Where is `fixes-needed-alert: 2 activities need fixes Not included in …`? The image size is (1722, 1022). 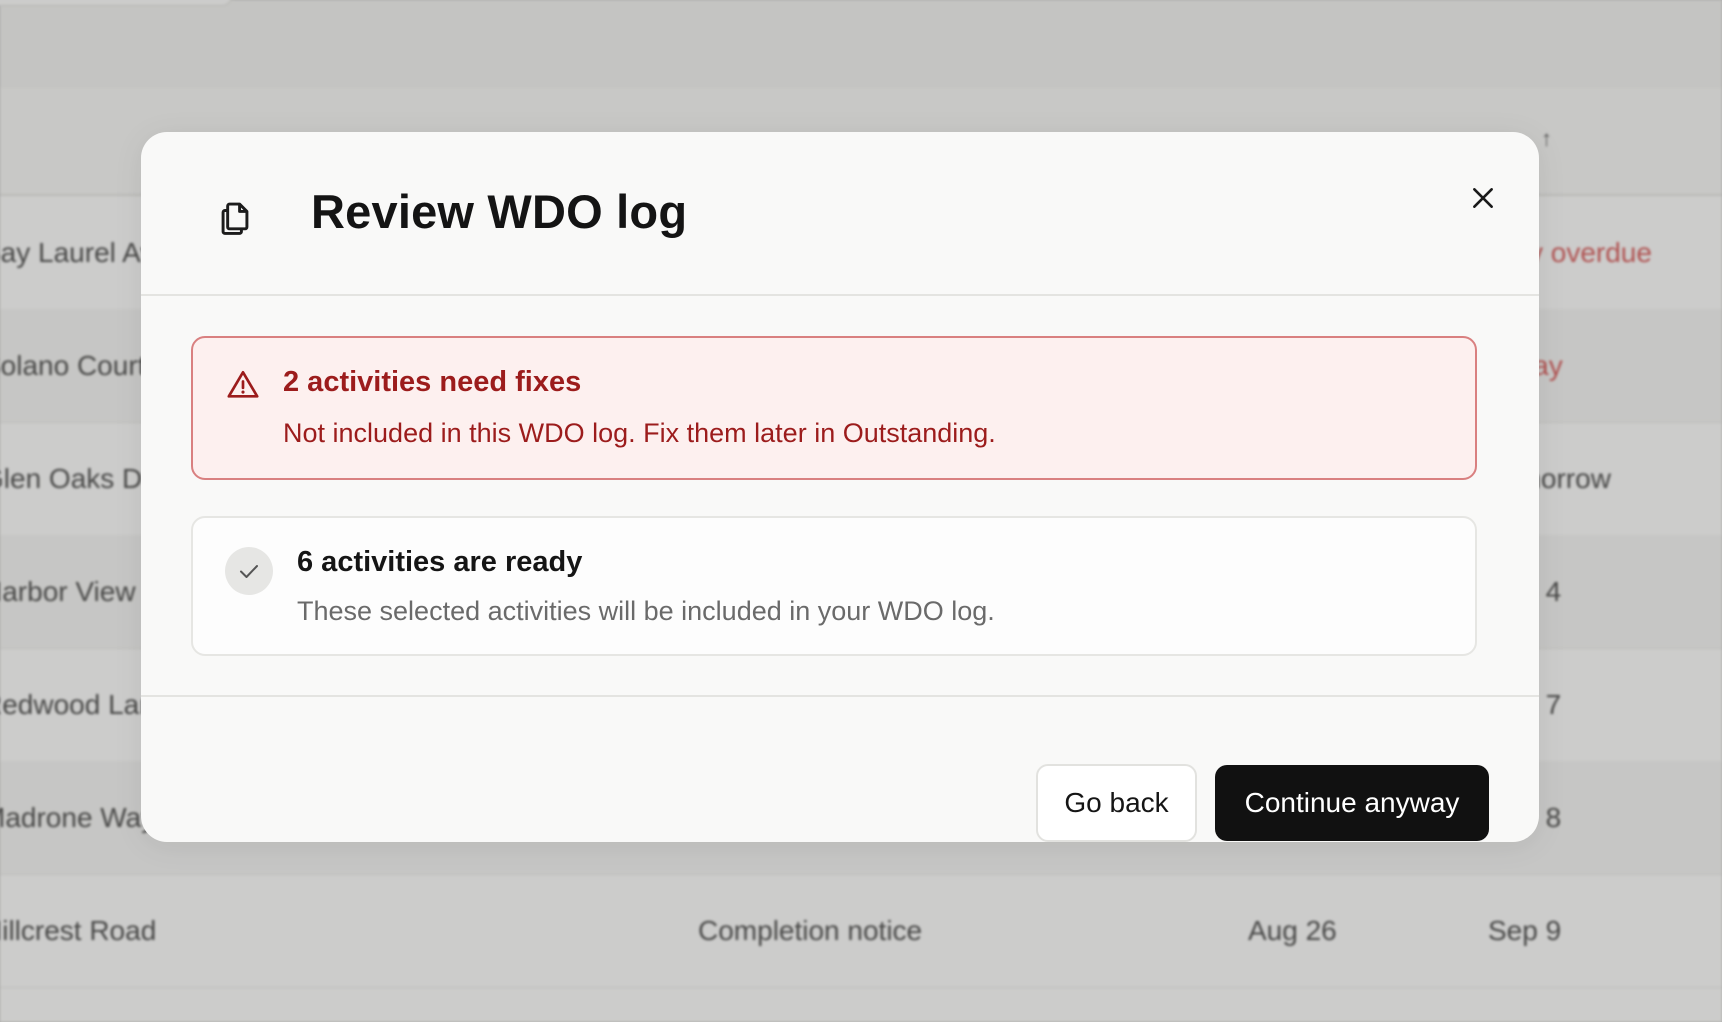
fixes-needed-alert: 2 activities need fixes Not included in … is located at coordinates (834, 408).